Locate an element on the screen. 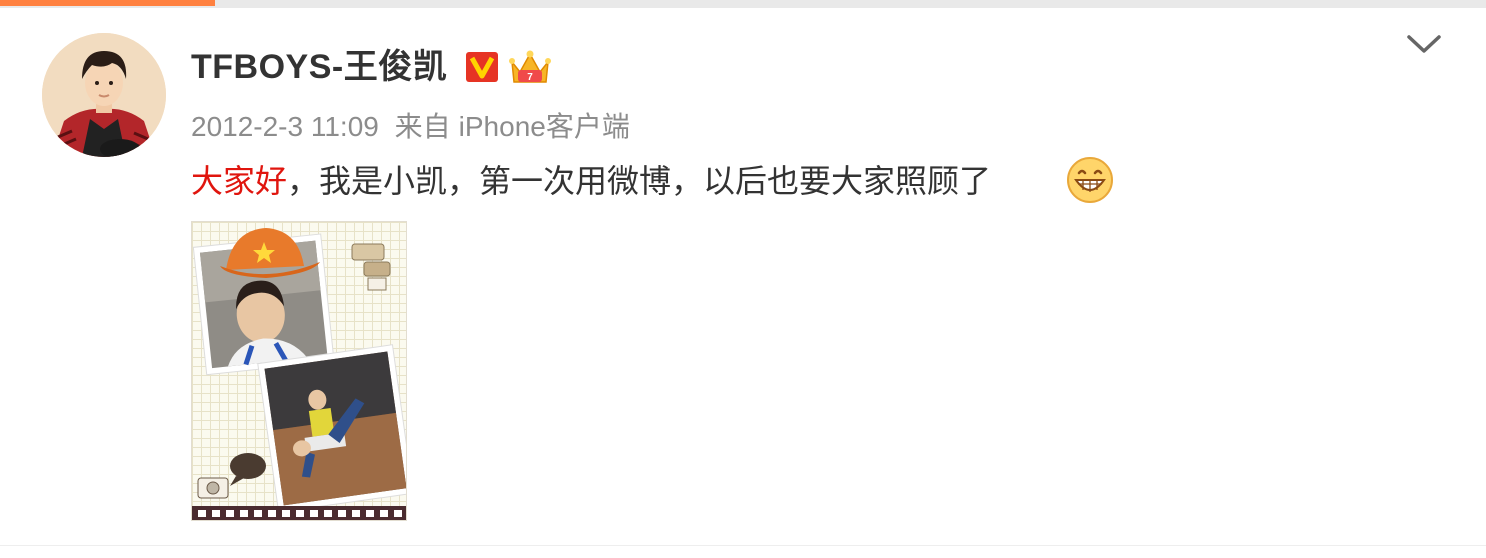 The height and width of the screenshot is (558, 1486). svg-text: 7 is located at coordinates (530, 77).